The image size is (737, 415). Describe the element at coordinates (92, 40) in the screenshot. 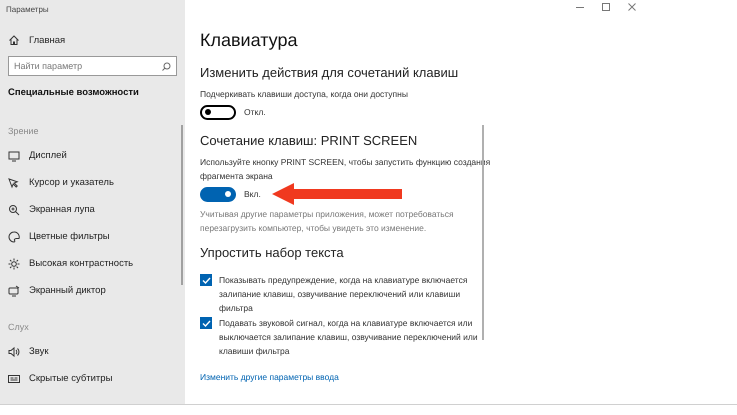

I see `nav-item: Главная` at that location.